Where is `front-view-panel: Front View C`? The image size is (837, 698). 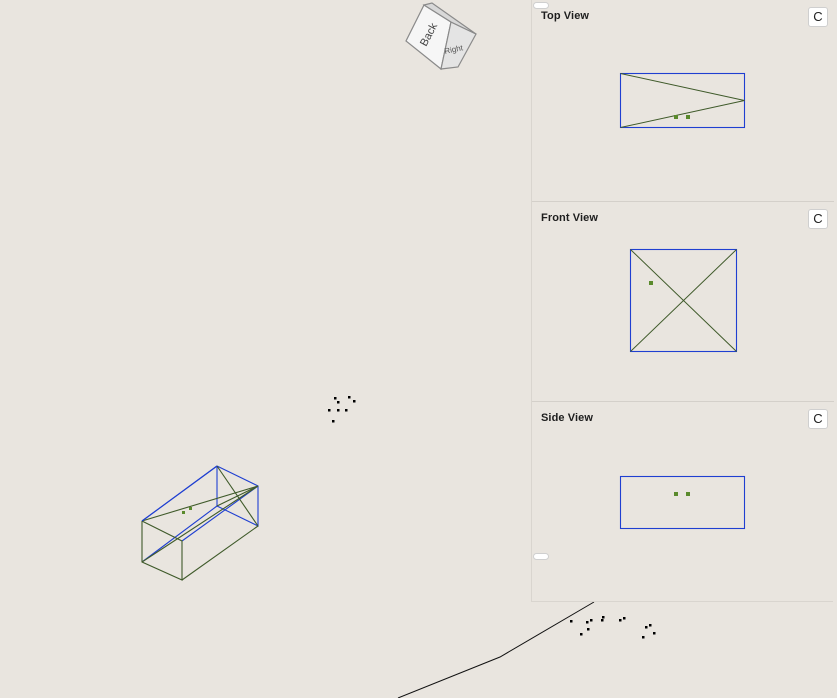 front-view-panel: Front View C is located at coordinates (683, 301).